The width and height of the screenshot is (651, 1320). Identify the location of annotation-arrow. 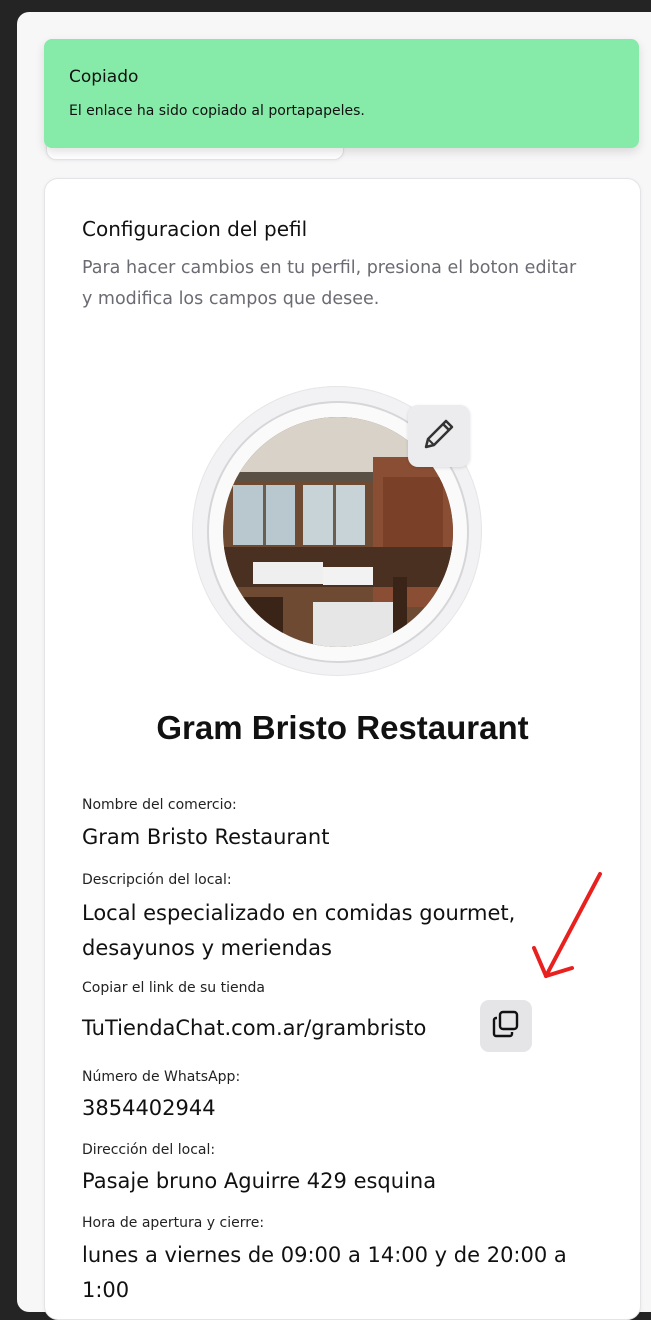
(567, 925).